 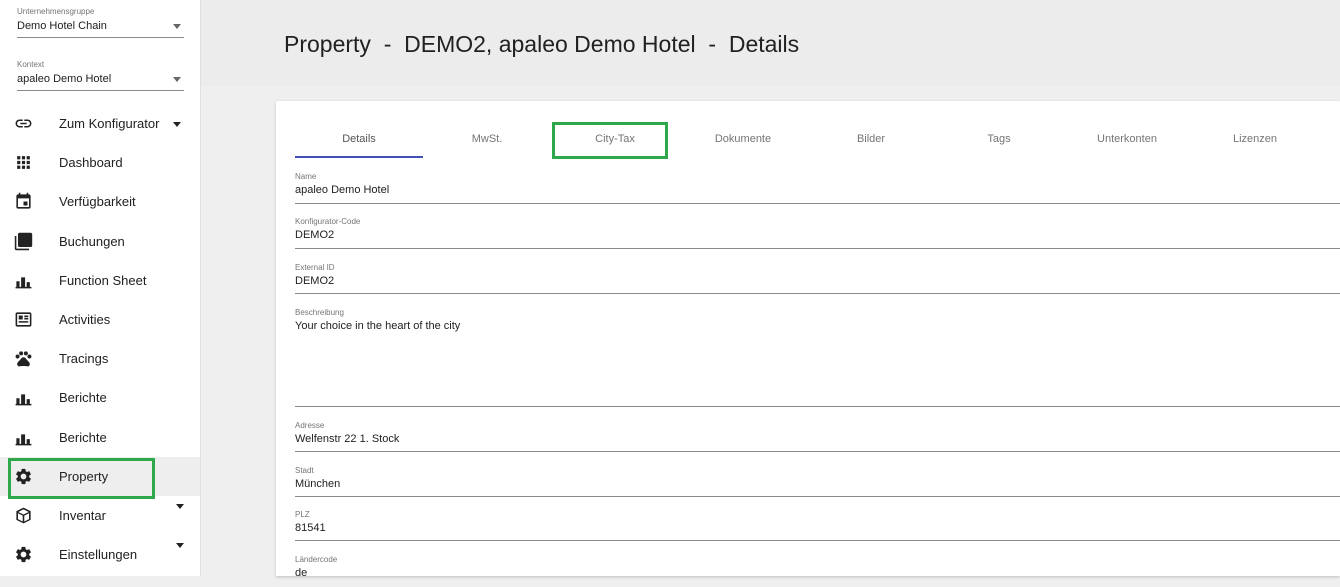 I want to click on context-value: apaleo Demo Hotel, so click(x=64, y=79).